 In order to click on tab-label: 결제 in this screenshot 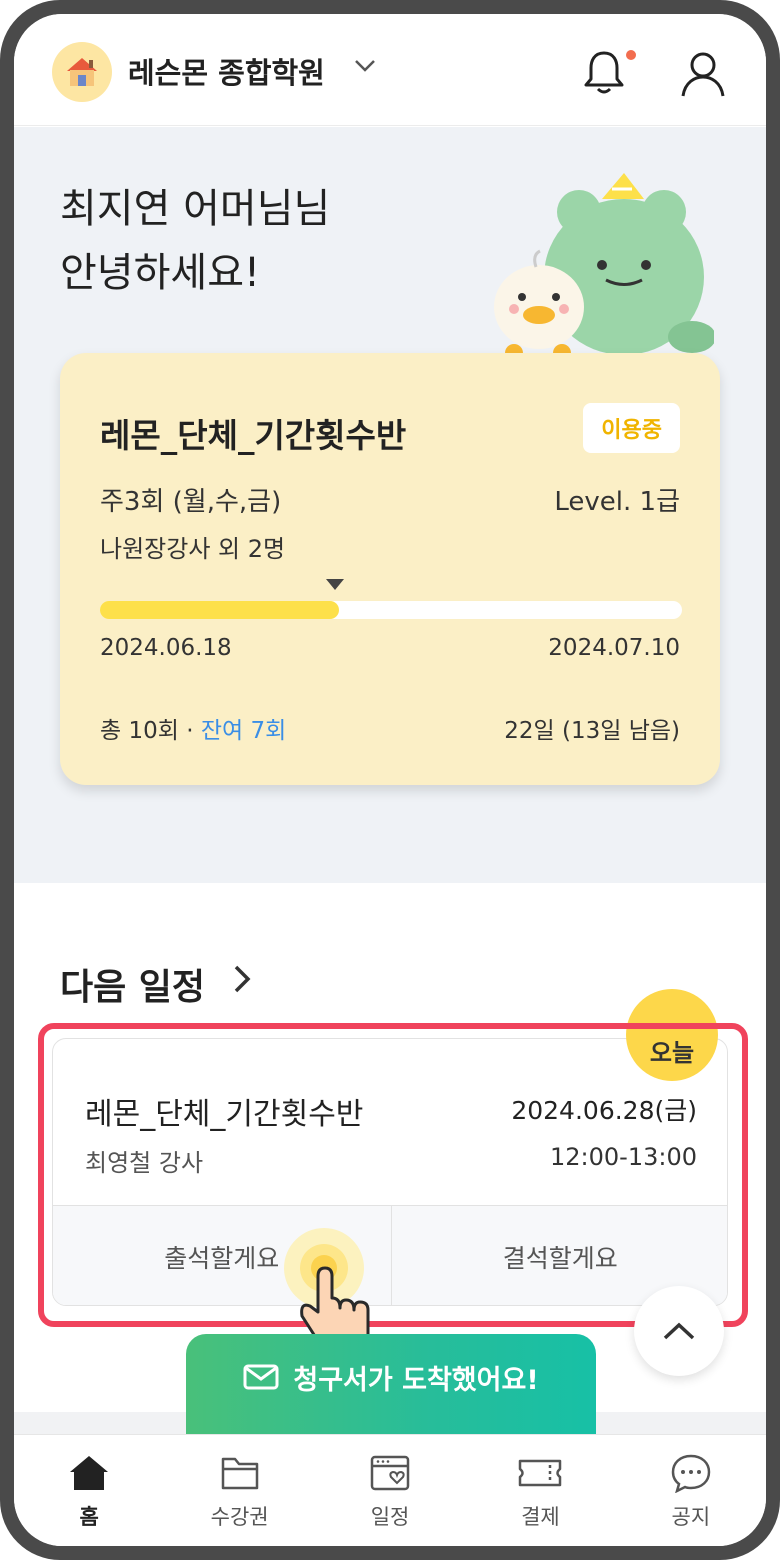, I will do `click(540, 1517)`.